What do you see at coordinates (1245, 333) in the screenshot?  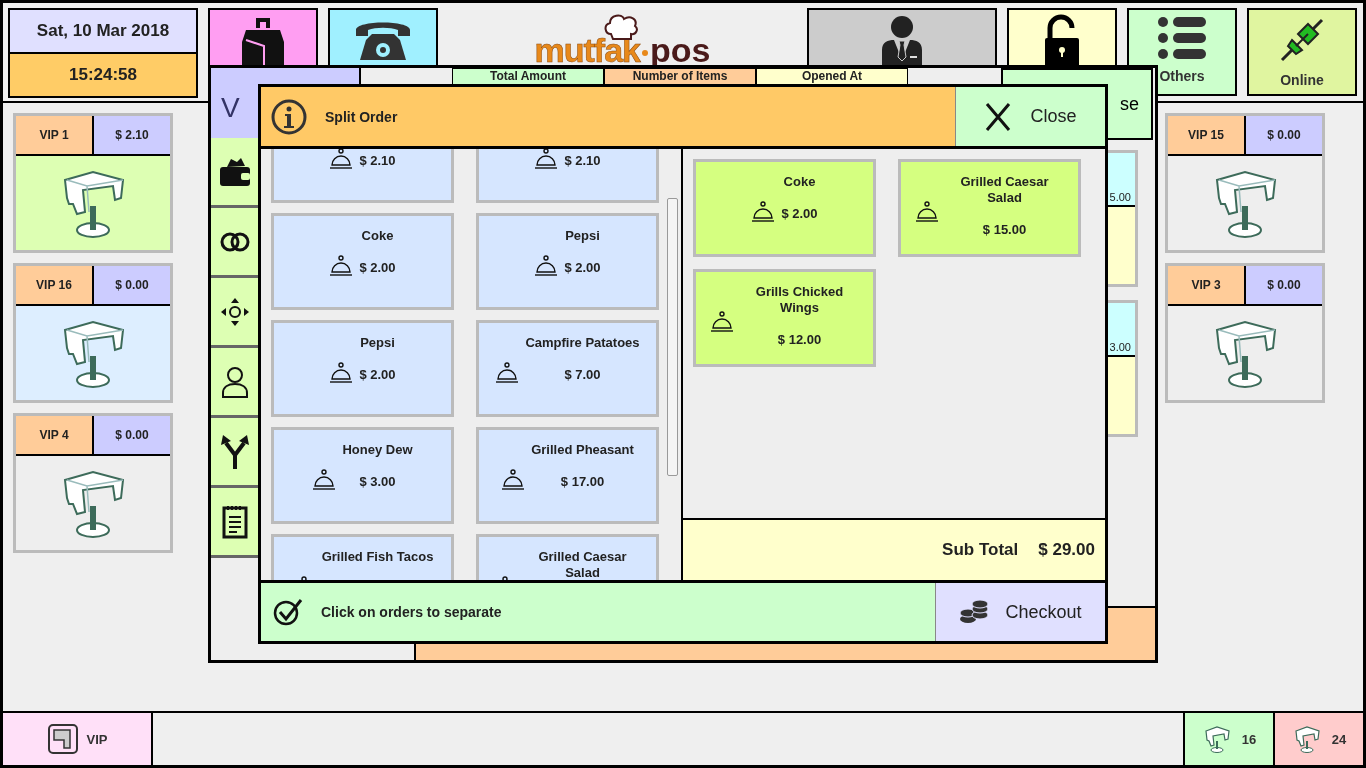 I see `table-card: VIP 3 $ 0.00` at bounding box center [1245, 333].